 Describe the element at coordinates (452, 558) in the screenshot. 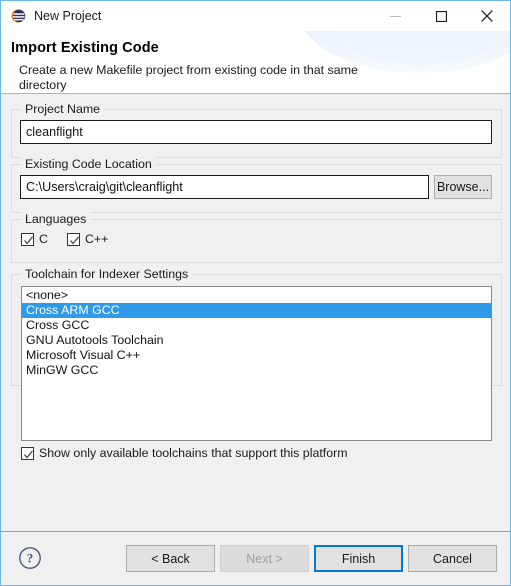

I see `cancel-button: Cancel` at that location.